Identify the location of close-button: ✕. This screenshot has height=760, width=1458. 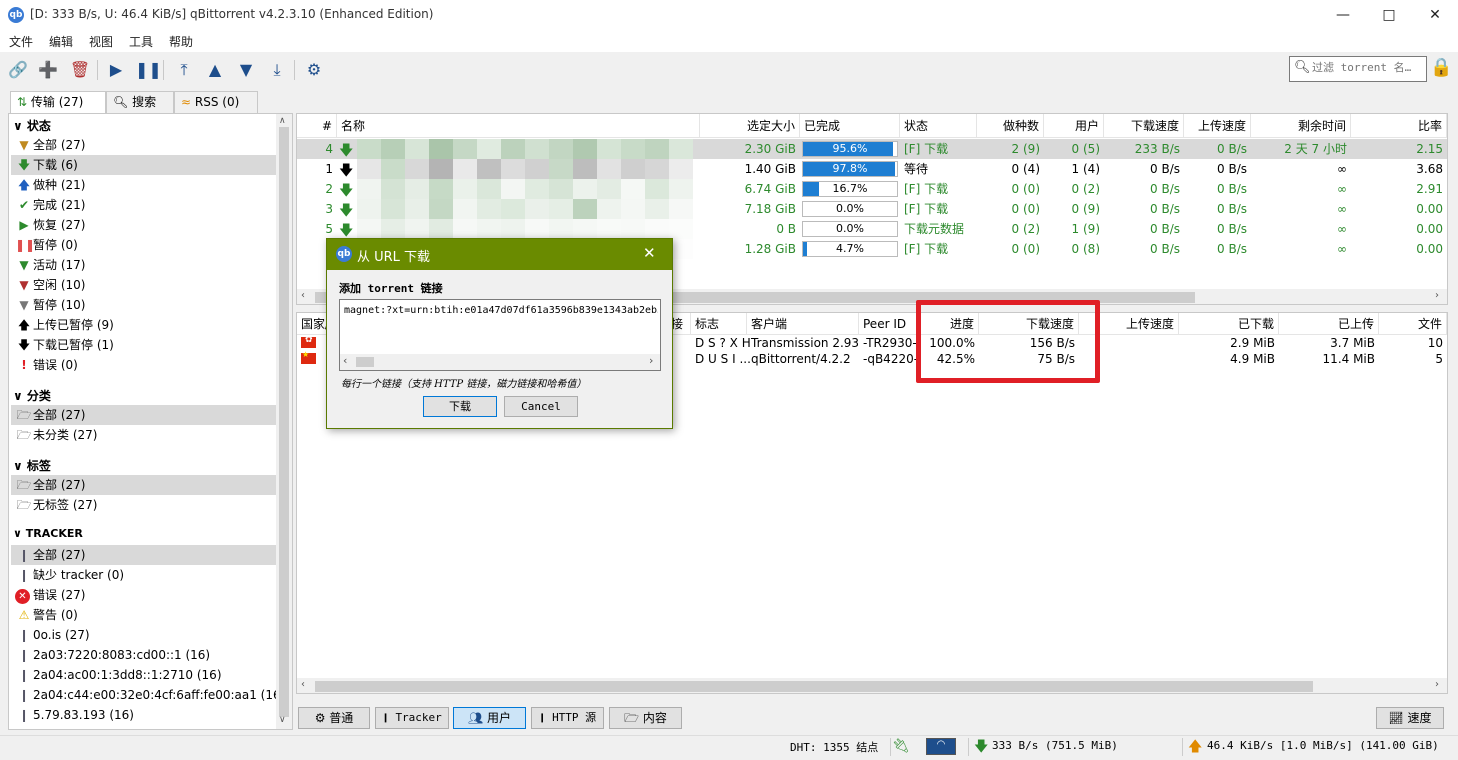
(1435, 15).